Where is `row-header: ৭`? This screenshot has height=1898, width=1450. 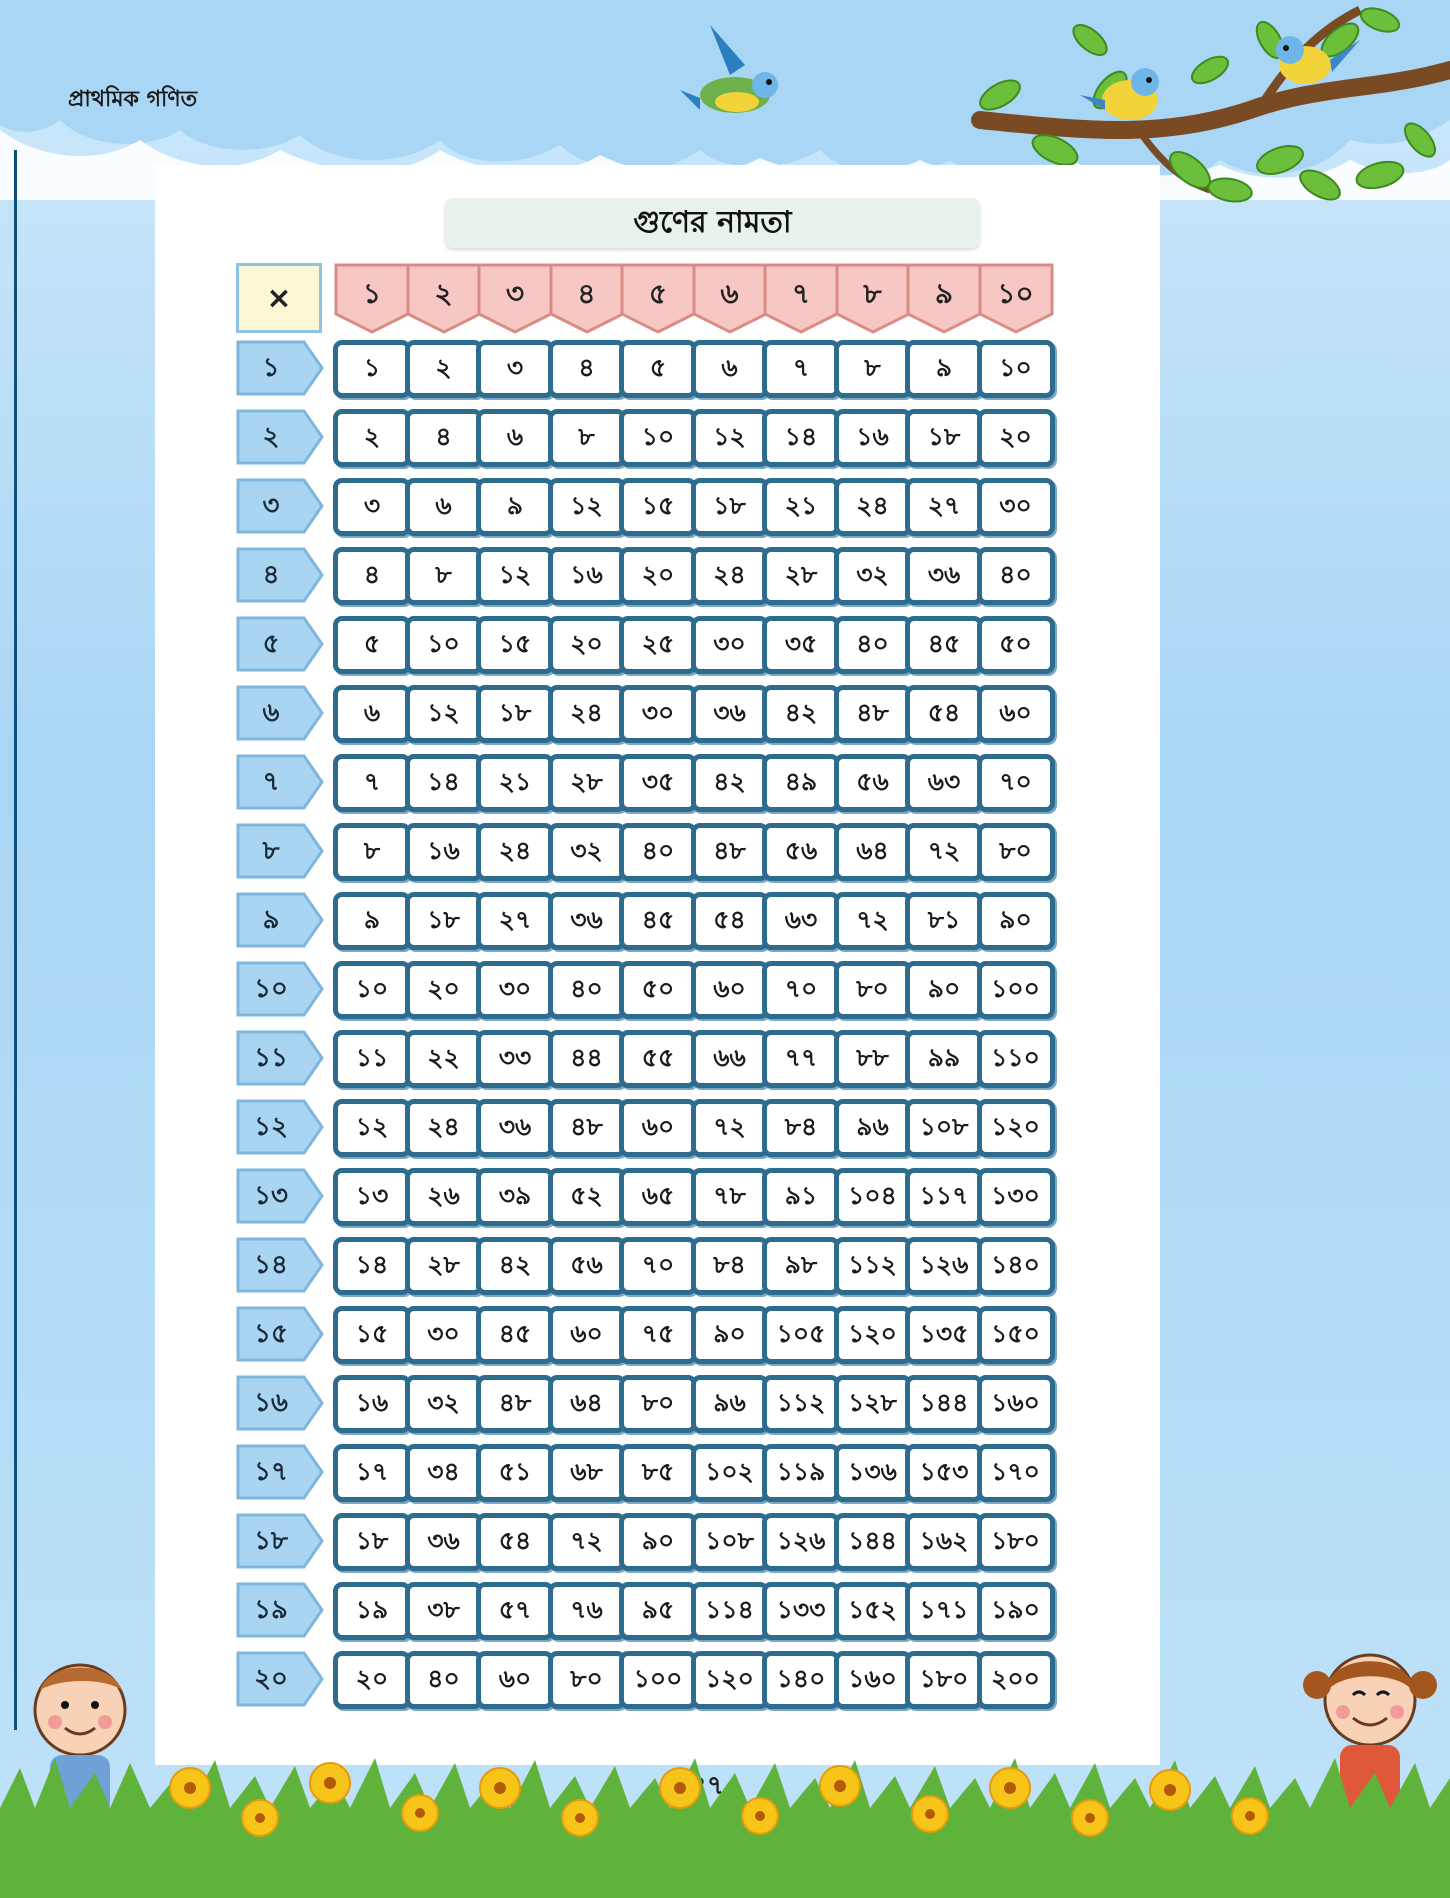
row-header: ৭ is located at coordinates (281, 782).